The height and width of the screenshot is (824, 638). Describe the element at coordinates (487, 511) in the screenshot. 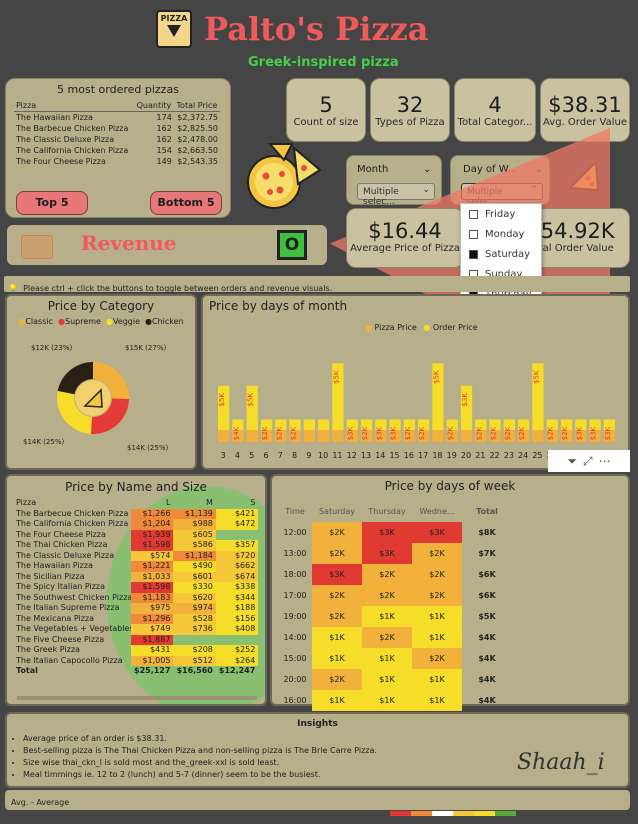

I see `column-header: Total` at that location.